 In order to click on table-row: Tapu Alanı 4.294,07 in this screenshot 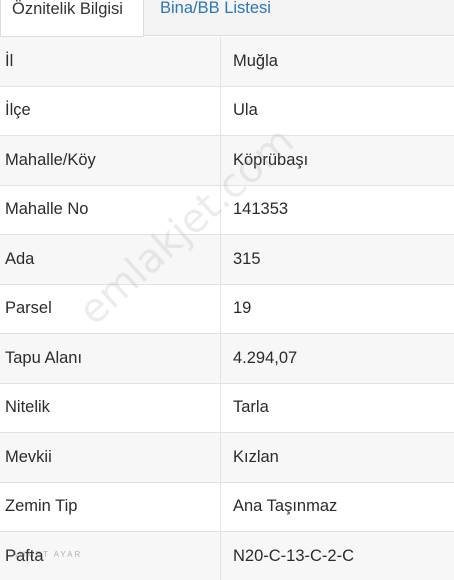, I will do `click(227, 359)`.